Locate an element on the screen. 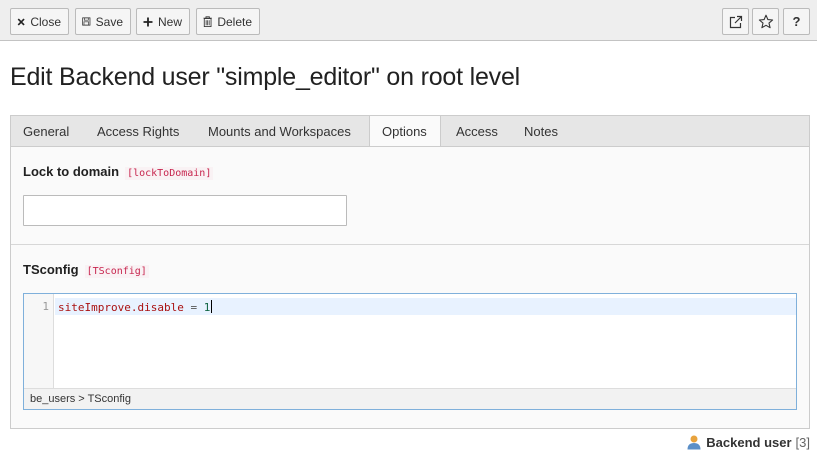 This screenshot has height=458, width=817. open-in-new-window-button is located at coordinates (735, 21).